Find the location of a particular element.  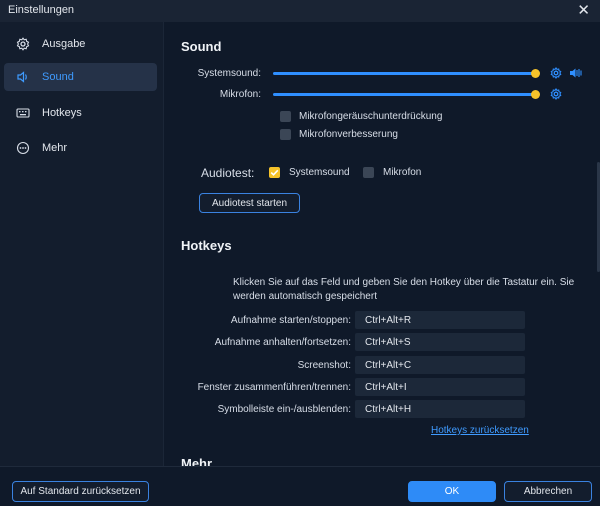

window-title: Einstellungen is located at coordinates (41, 10).